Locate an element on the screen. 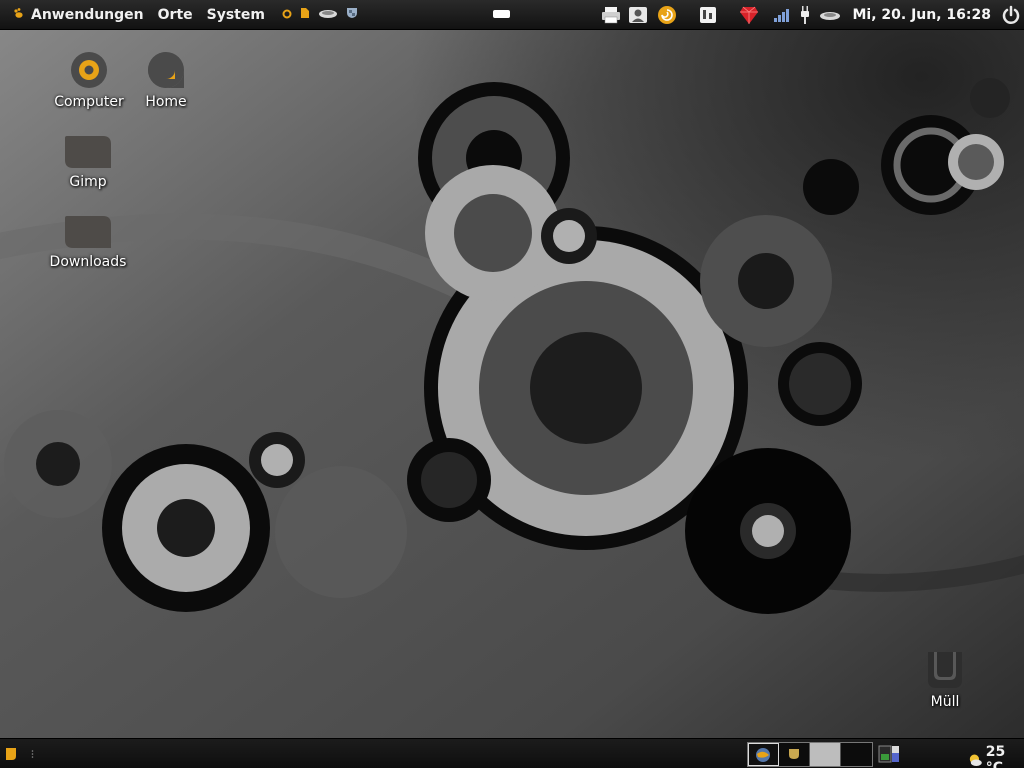  weather-temperature: 25 °C is located at coordinates (995, 756).